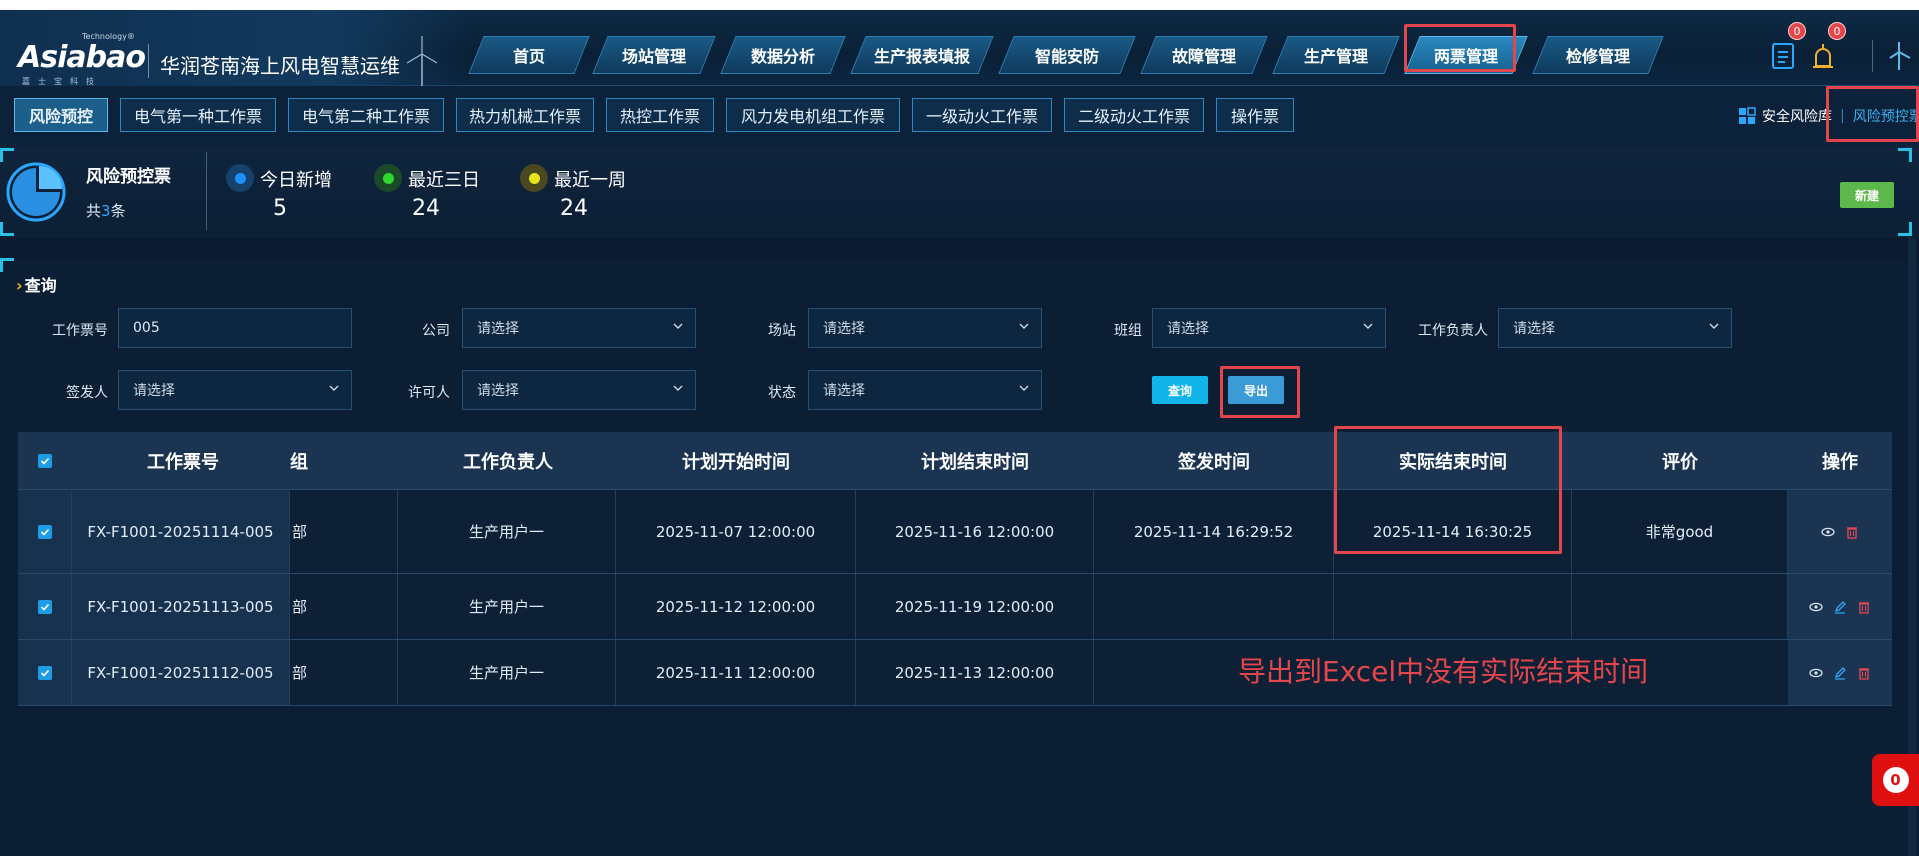 The image size is (1919, 856). I want to click on grid-icon, so click(1747, 115).